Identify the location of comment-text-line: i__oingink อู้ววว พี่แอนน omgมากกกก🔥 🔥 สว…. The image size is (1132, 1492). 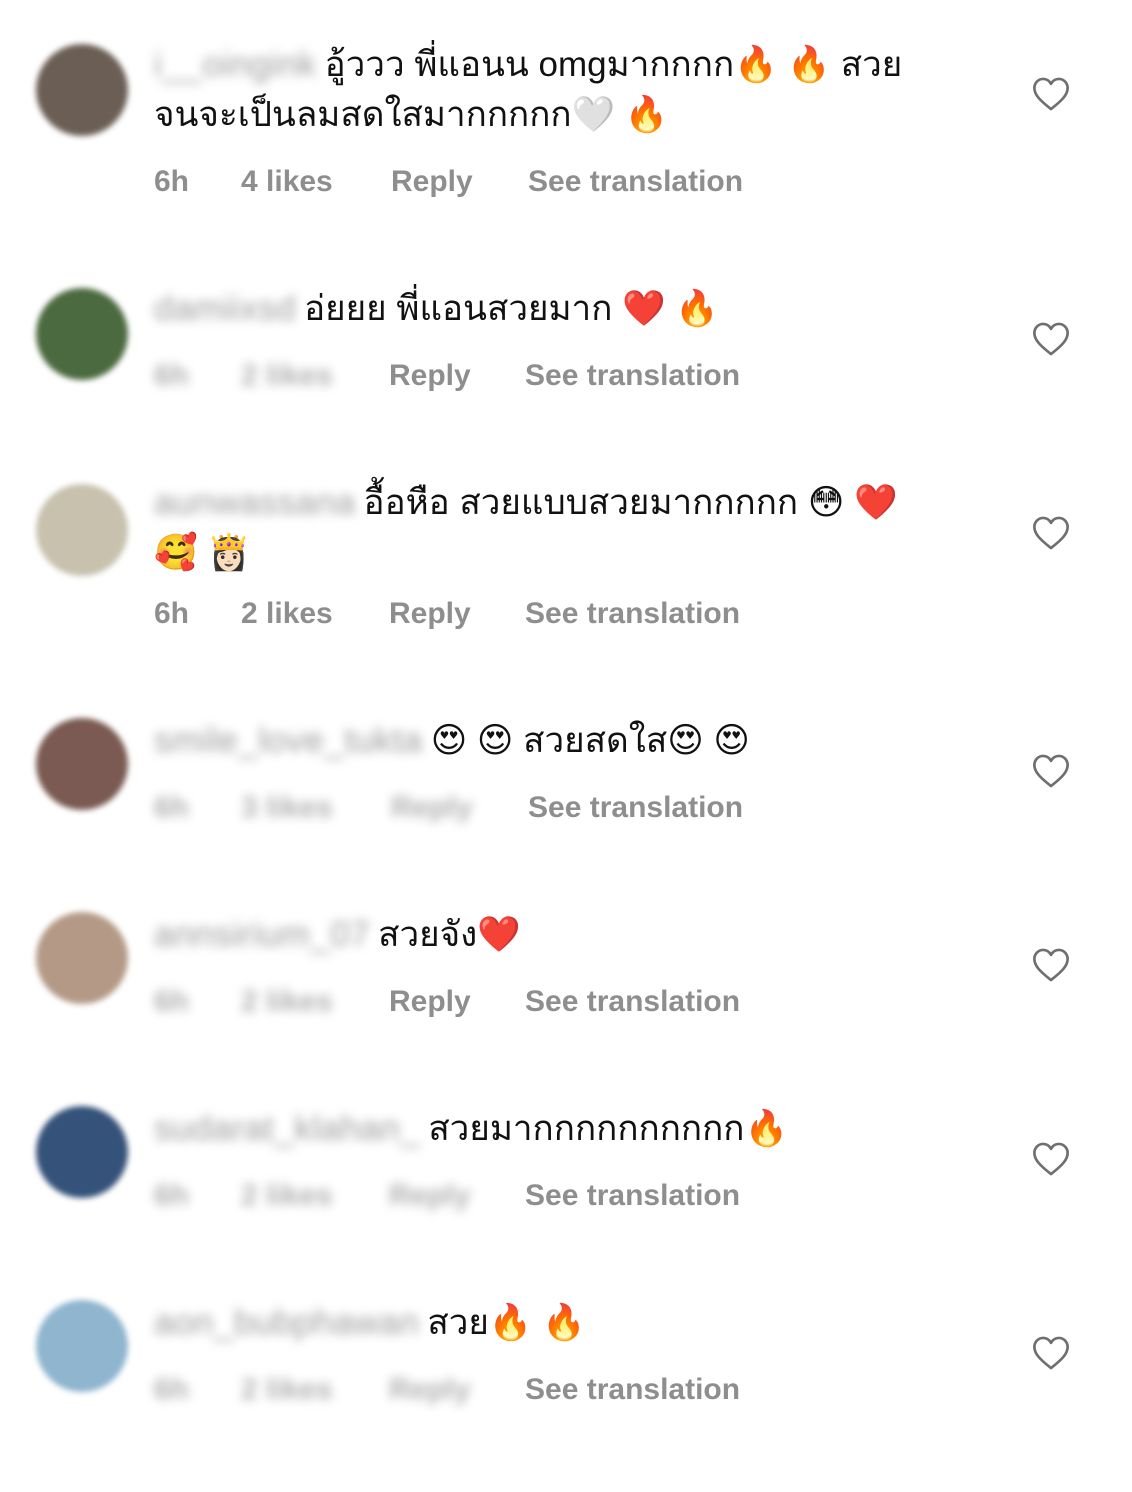
(569, 65).